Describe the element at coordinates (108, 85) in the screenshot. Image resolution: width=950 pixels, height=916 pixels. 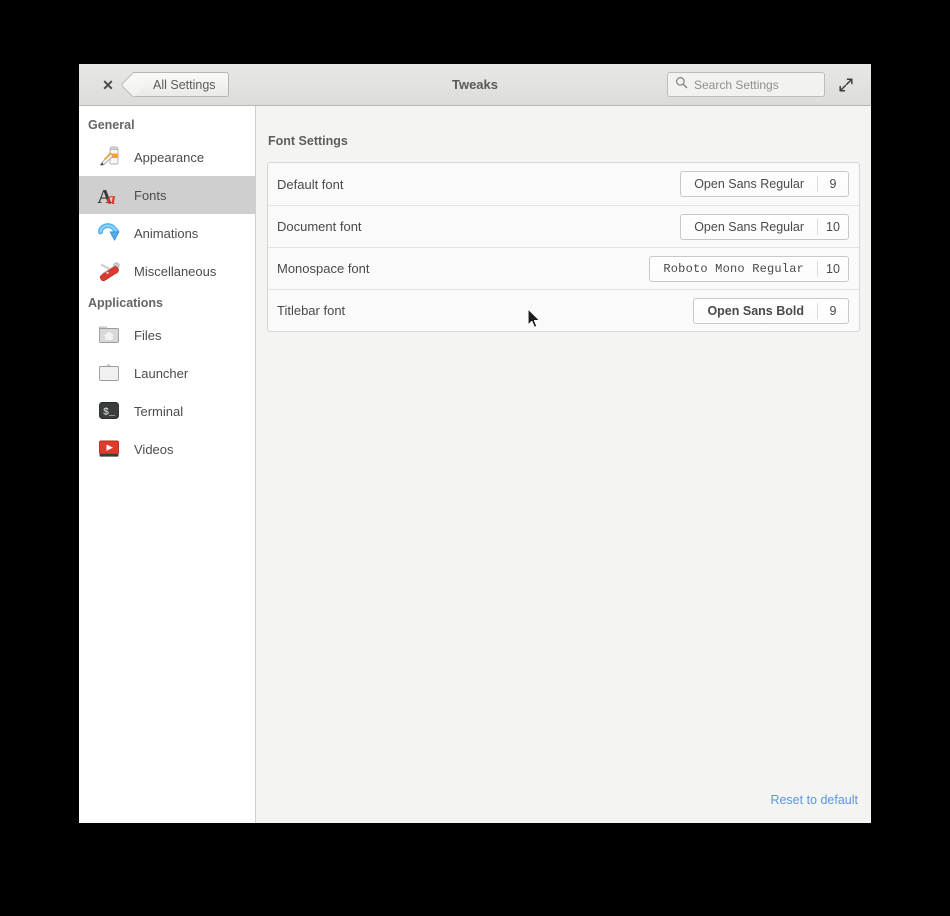
I see `close-icon: ✕` at that location.